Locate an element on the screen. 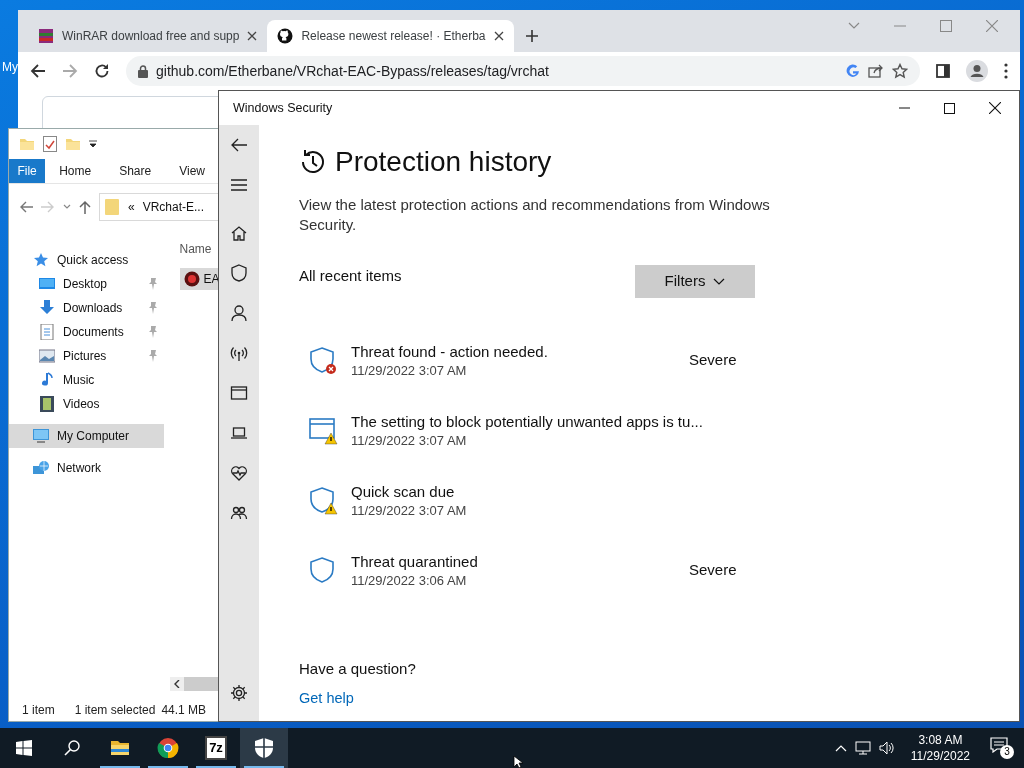 The height and width of the screenshot is (768, 1024). folder-icon is located at coordinates (112, 207).